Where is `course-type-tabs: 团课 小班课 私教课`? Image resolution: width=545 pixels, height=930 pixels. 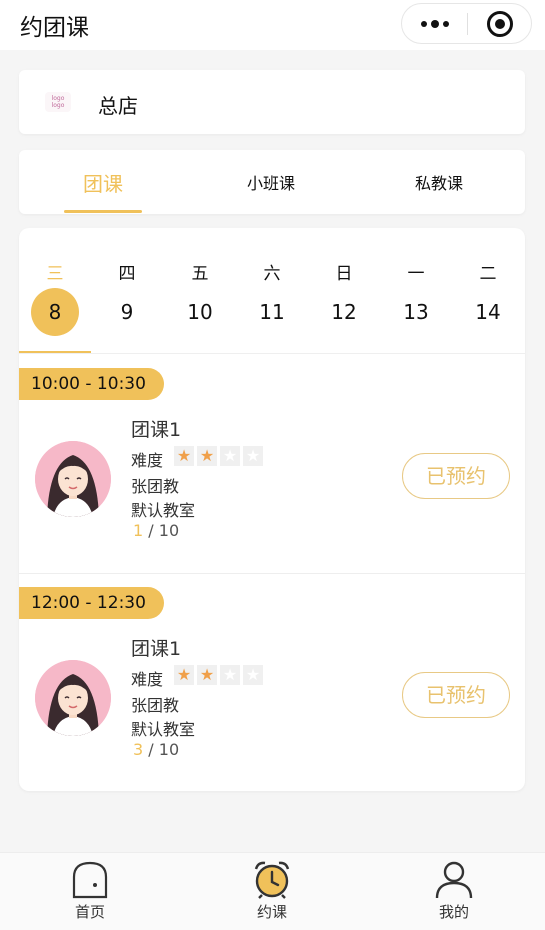
course-type-tabs: 团课 小班课 私教课 is located at coordinates (272, 182).